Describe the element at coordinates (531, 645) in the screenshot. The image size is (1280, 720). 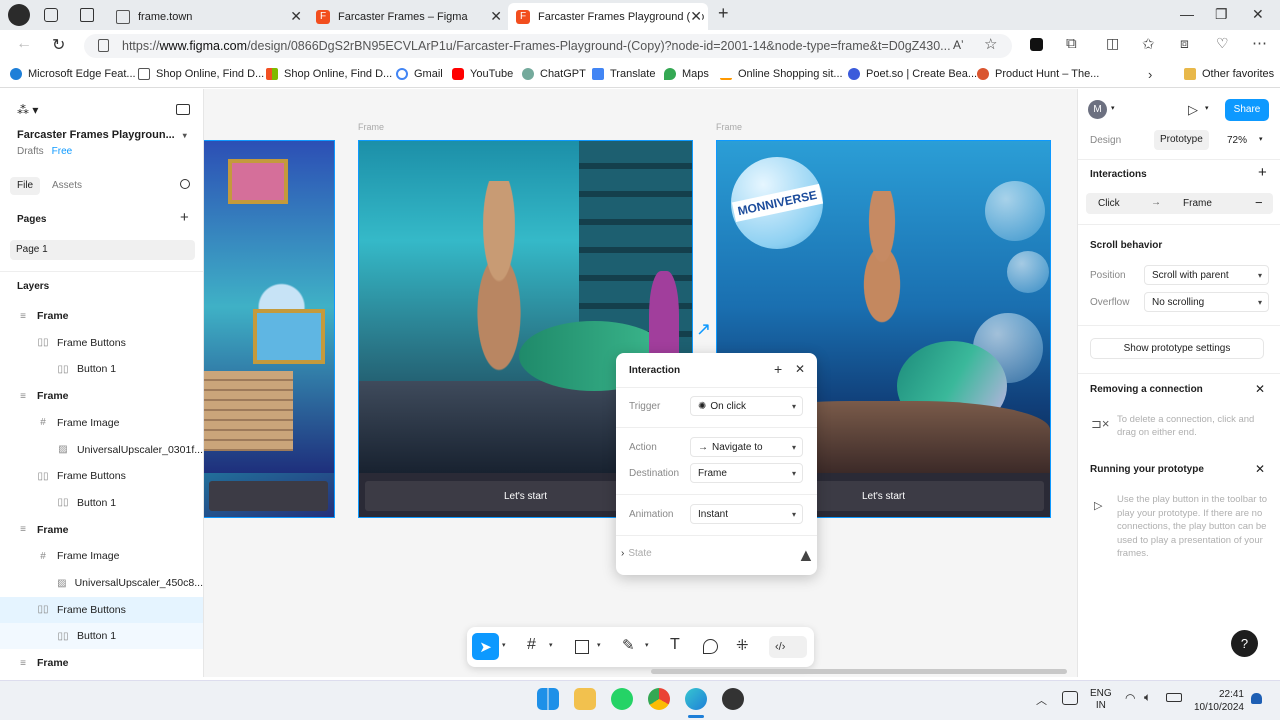
I see `frame-tool-icon: #` at that location.